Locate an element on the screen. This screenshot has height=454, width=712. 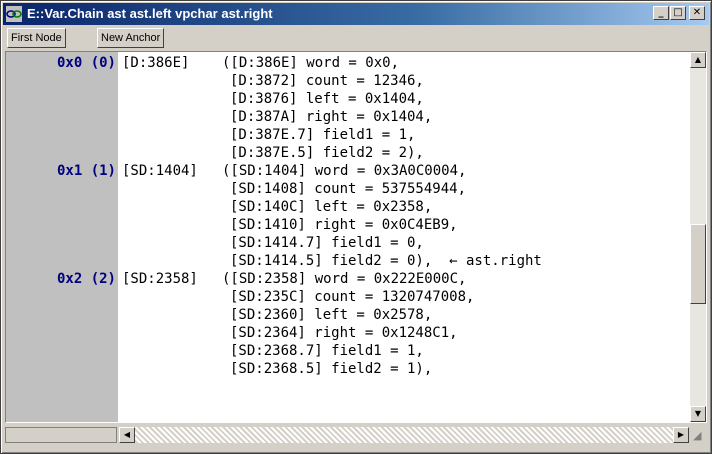
chain-line: [SD:140C] left = 0x2358, is located at coordinates (346, 207).